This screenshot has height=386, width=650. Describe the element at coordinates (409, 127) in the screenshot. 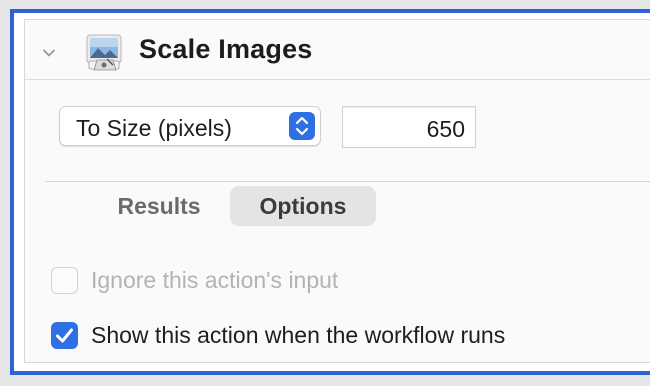

I see `size-pixels-input: 650` at that location.